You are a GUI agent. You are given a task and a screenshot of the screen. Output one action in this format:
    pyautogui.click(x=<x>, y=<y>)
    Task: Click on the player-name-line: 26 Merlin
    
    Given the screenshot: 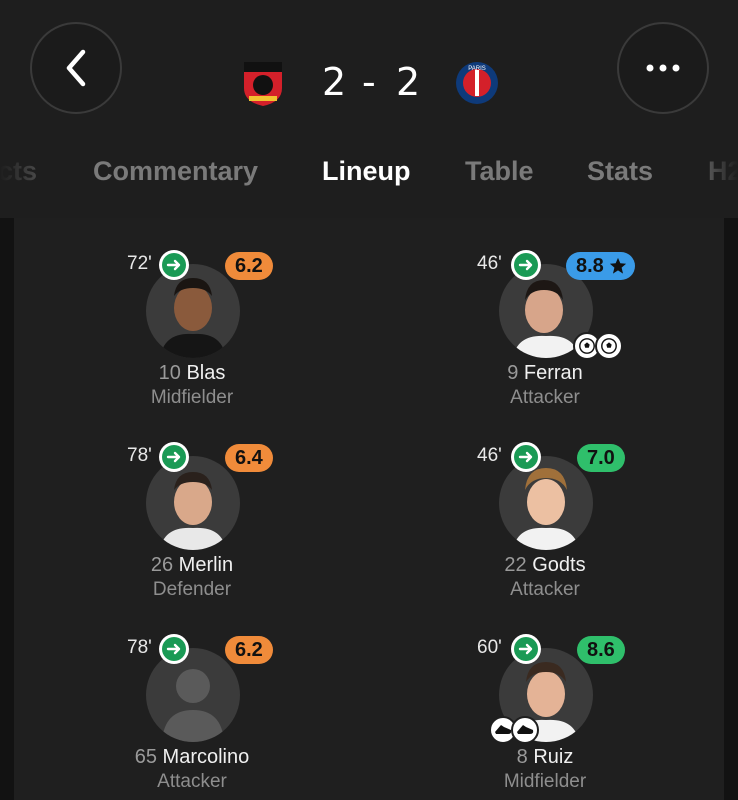 What is the action you would take?
    pyautogui.click(x=192, y=565)
    